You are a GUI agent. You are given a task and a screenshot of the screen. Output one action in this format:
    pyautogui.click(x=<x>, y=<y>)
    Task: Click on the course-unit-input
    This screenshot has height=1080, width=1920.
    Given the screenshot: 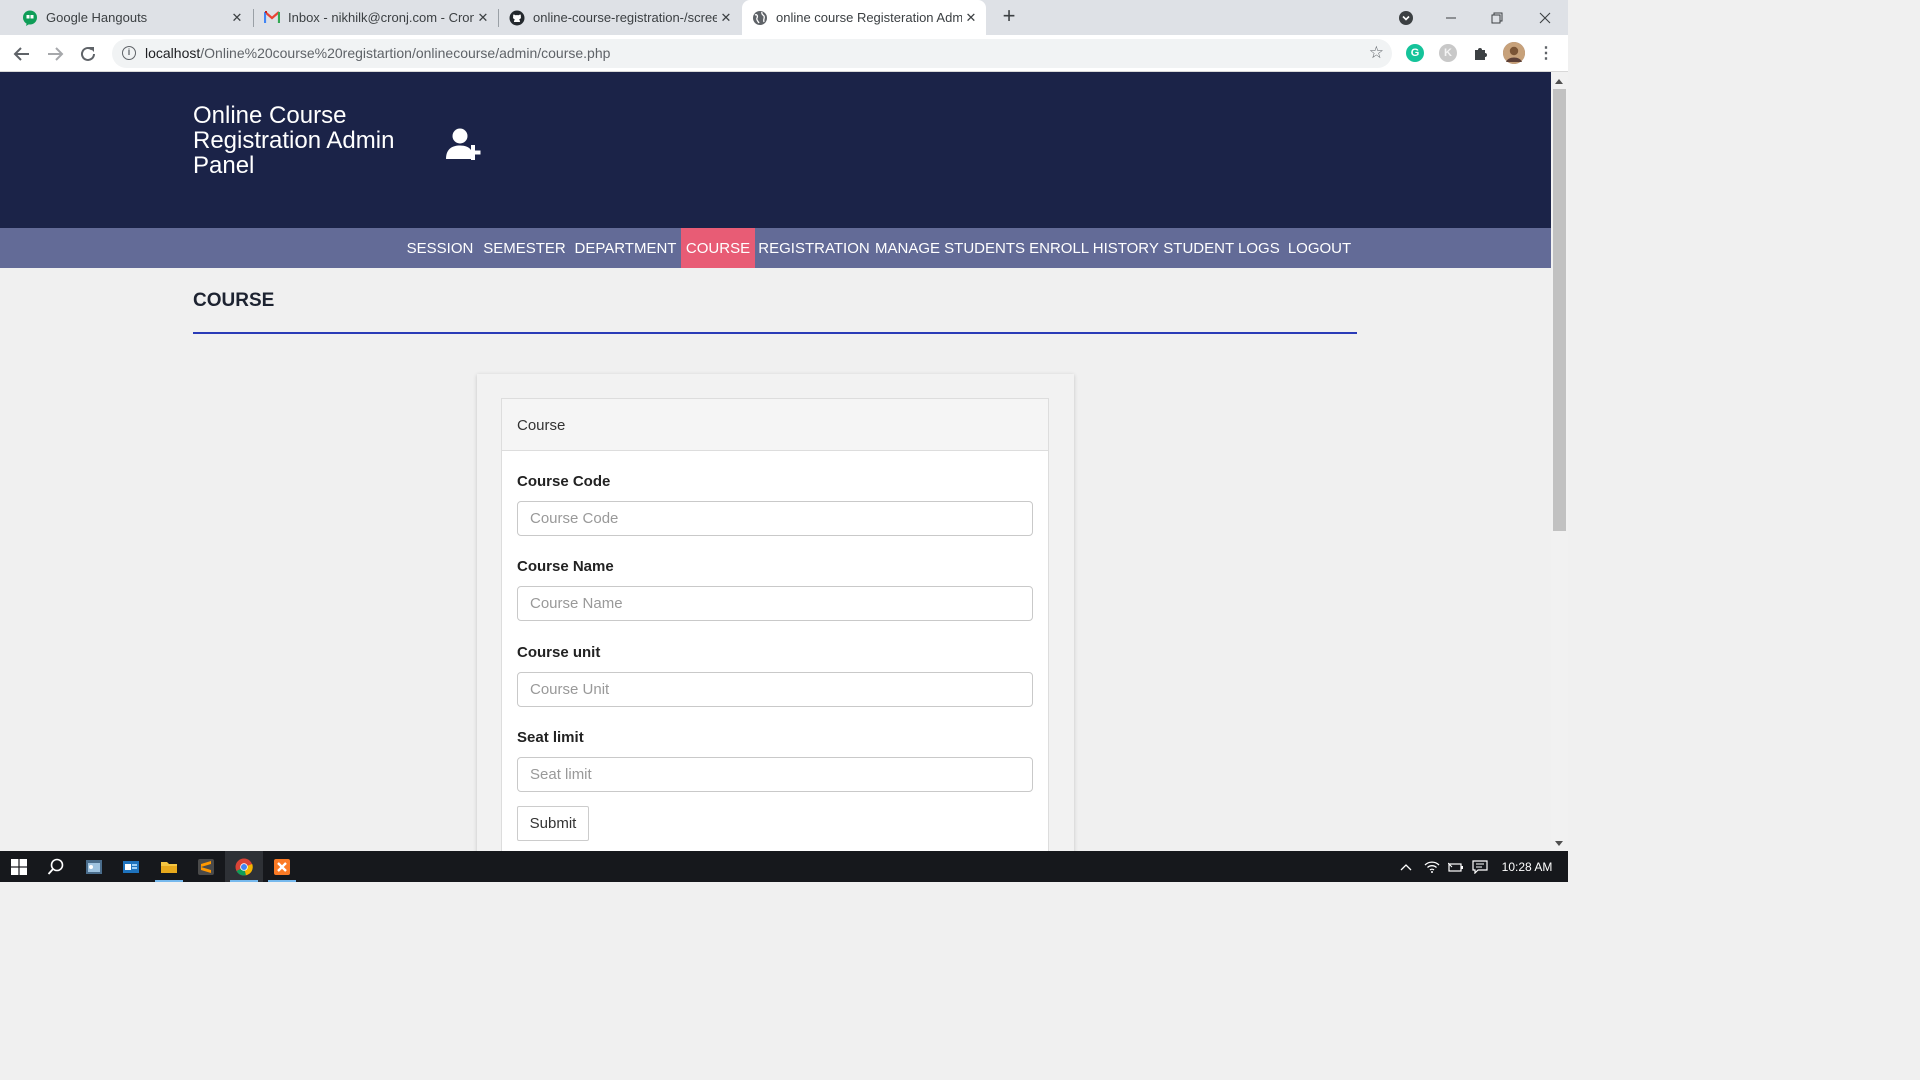 What is the action you would take?
    pyautogui.click(x=775, y=689)
    